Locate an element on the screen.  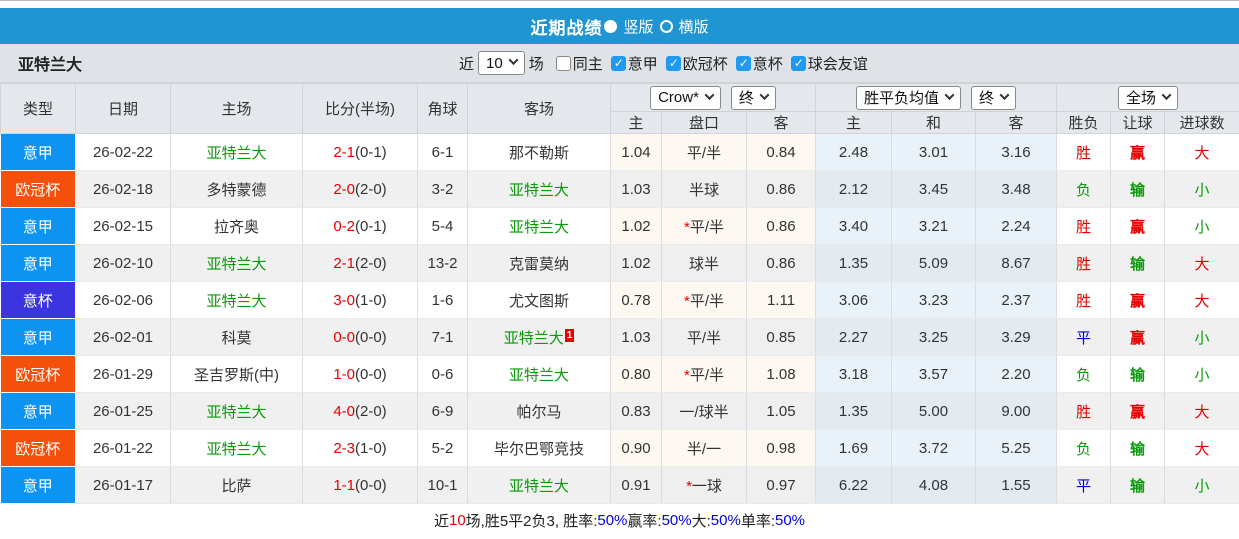
team-name: 亚特兰大 is located at coordinates (50, 65).